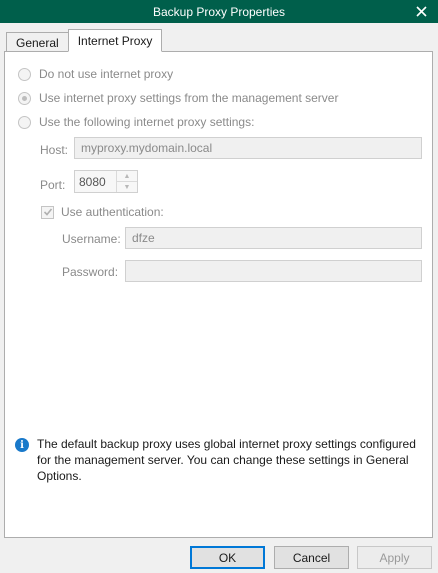  Describe the element at coordinates (127, 187) in the screenshot. I see `port-down-icon: ▼` at that location.